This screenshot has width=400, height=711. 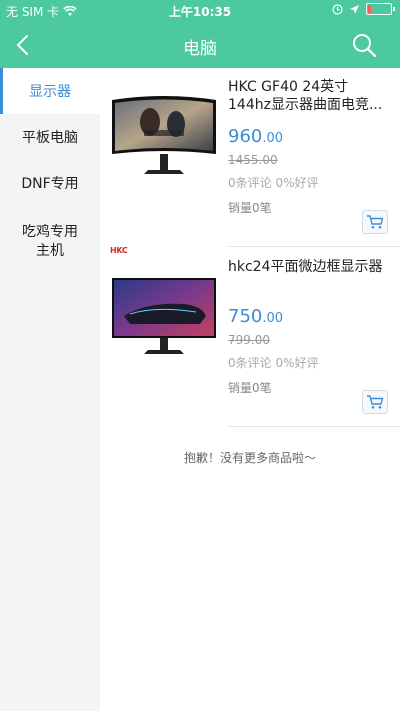 I want to click on sidebar-item-label: 显示器, so click(x=50, y=92).